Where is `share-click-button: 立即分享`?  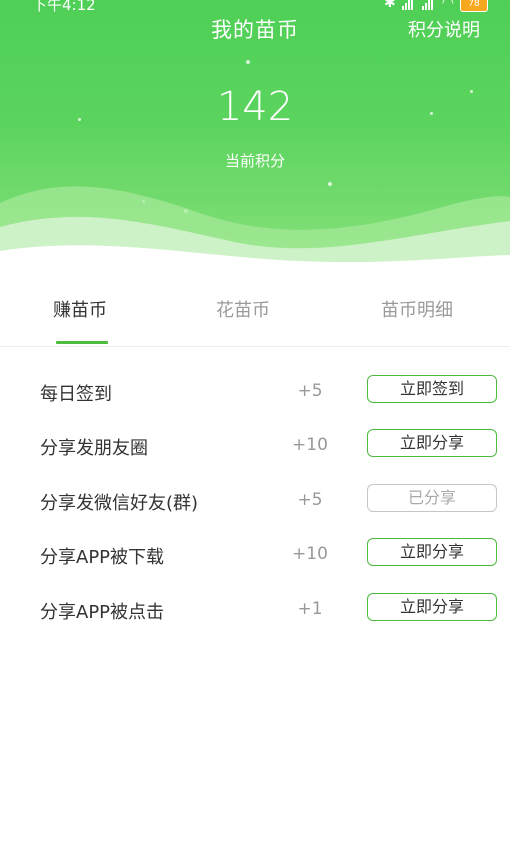 share-click-button: 立即分享 is located at coordinates (432, 607).